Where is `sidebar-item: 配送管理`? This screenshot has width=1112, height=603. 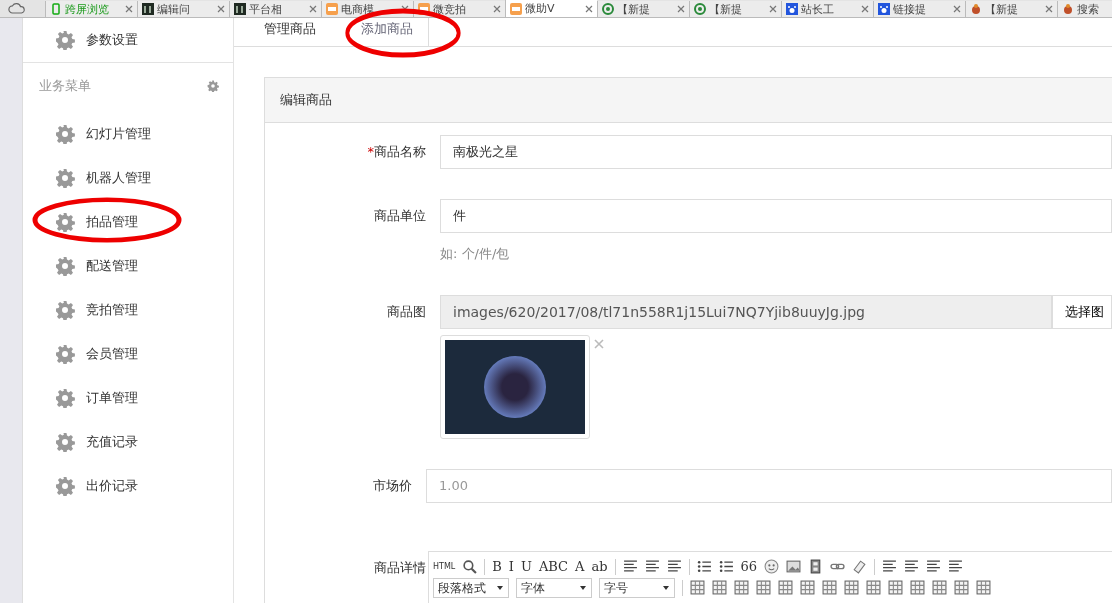
sidebar-item: 配送管理 is located at coordinates (128, 266).